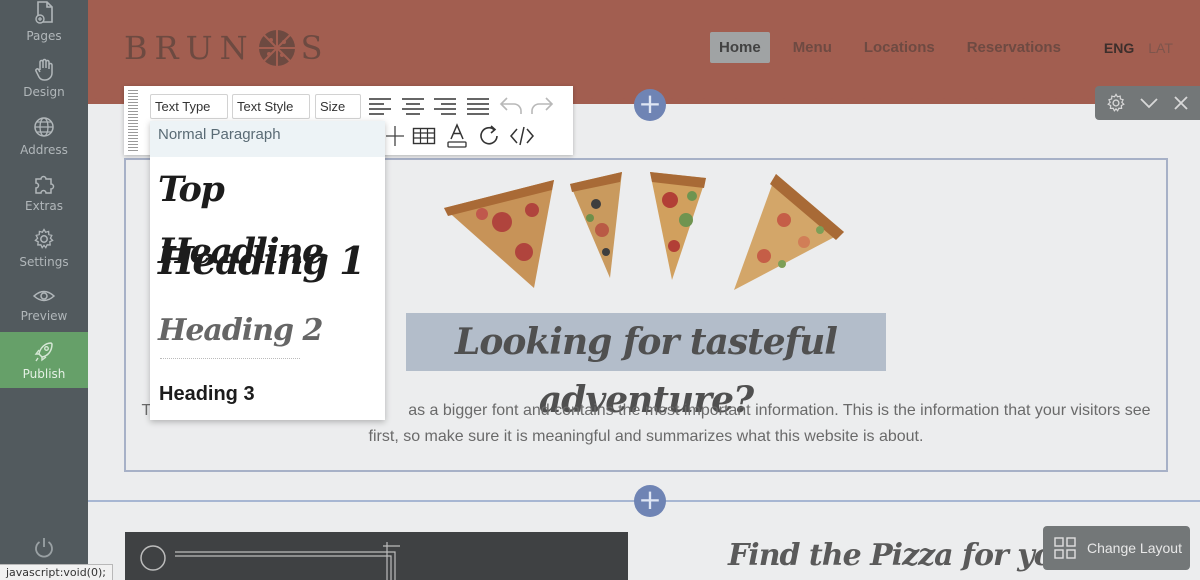 This screenshot has height=580, width=1200. I want to click on table-icon, so click(424, 136).